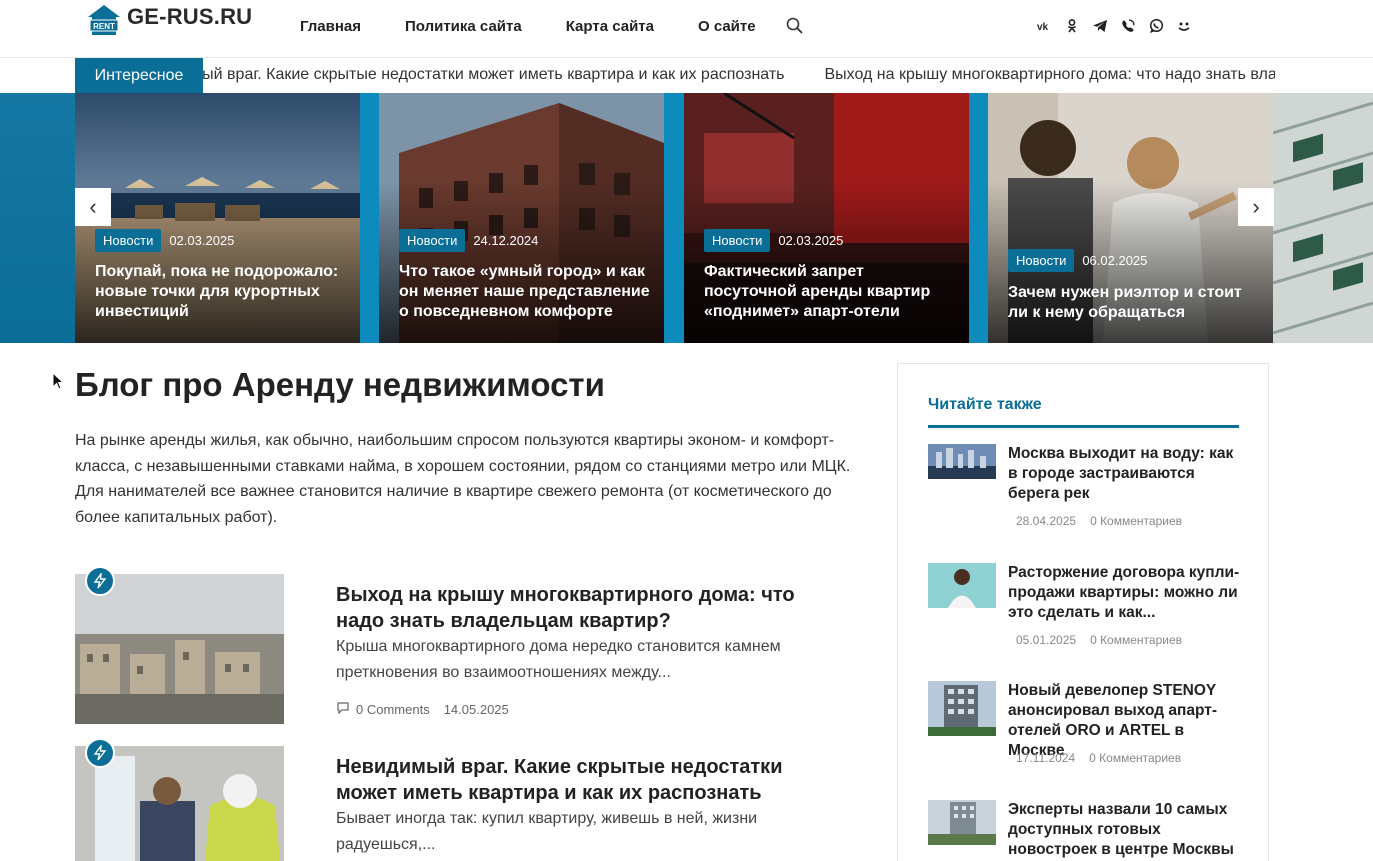 This screenshot has width=1373, height=861. Describe the element at coordinates (1083, 426) in the screenshot. I see `sidebar-heading-underline` at that location.